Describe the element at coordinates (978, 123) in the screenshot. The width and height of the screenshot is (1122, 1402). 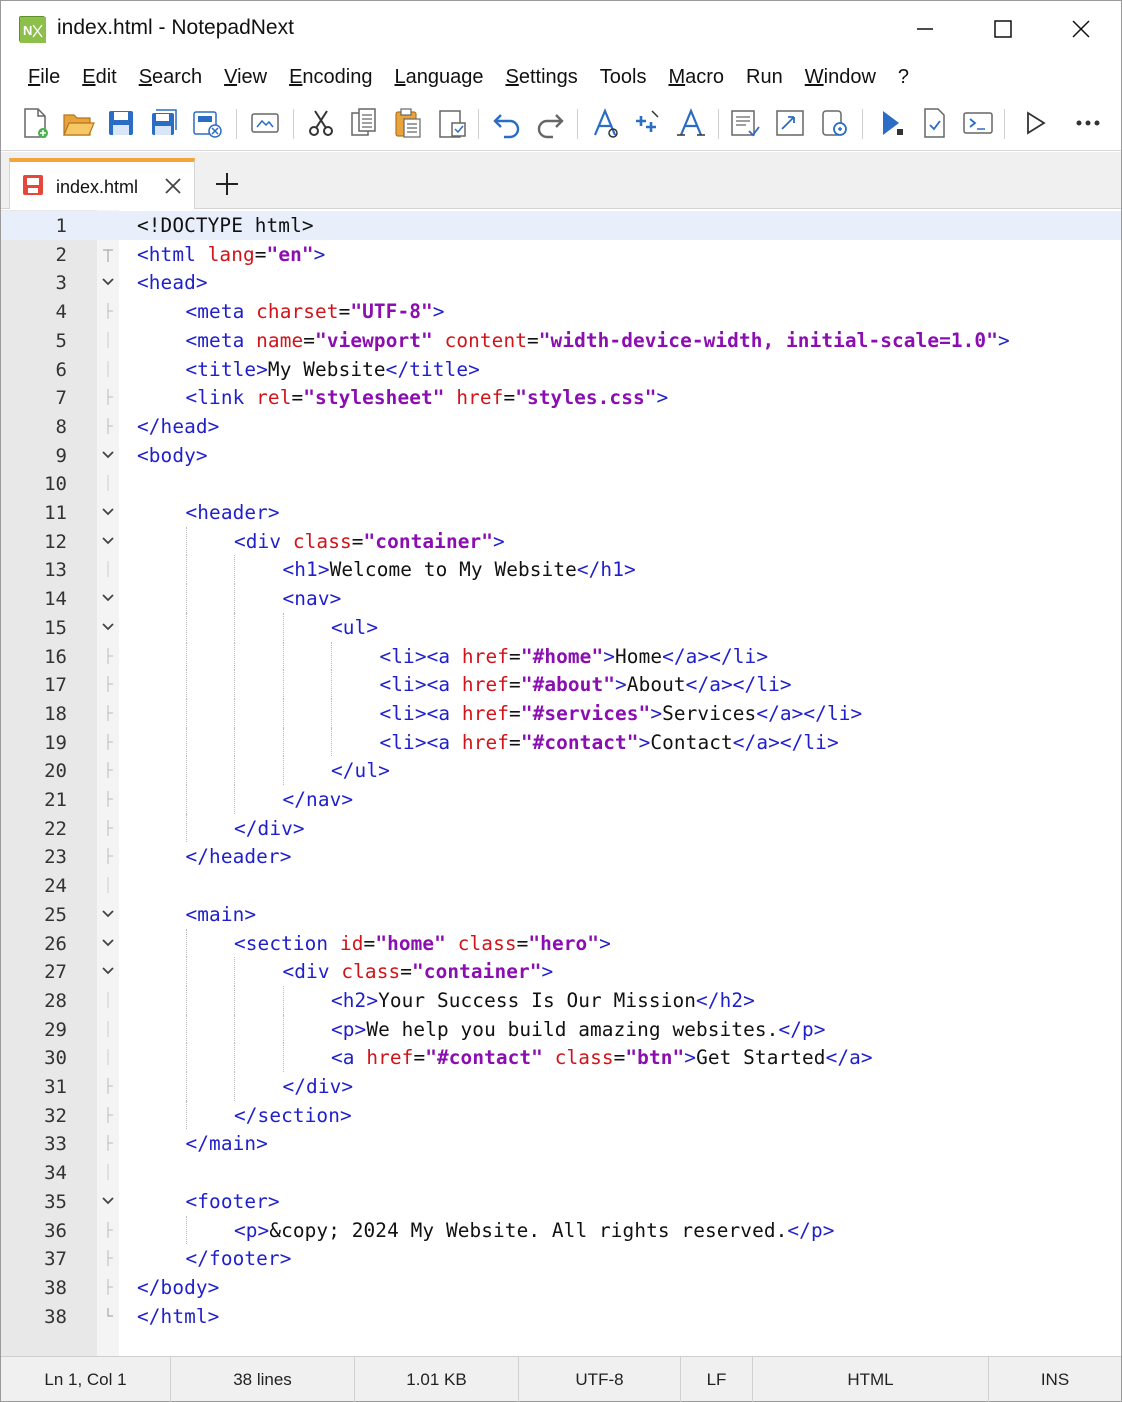
I see `macro-save-button` at that location.